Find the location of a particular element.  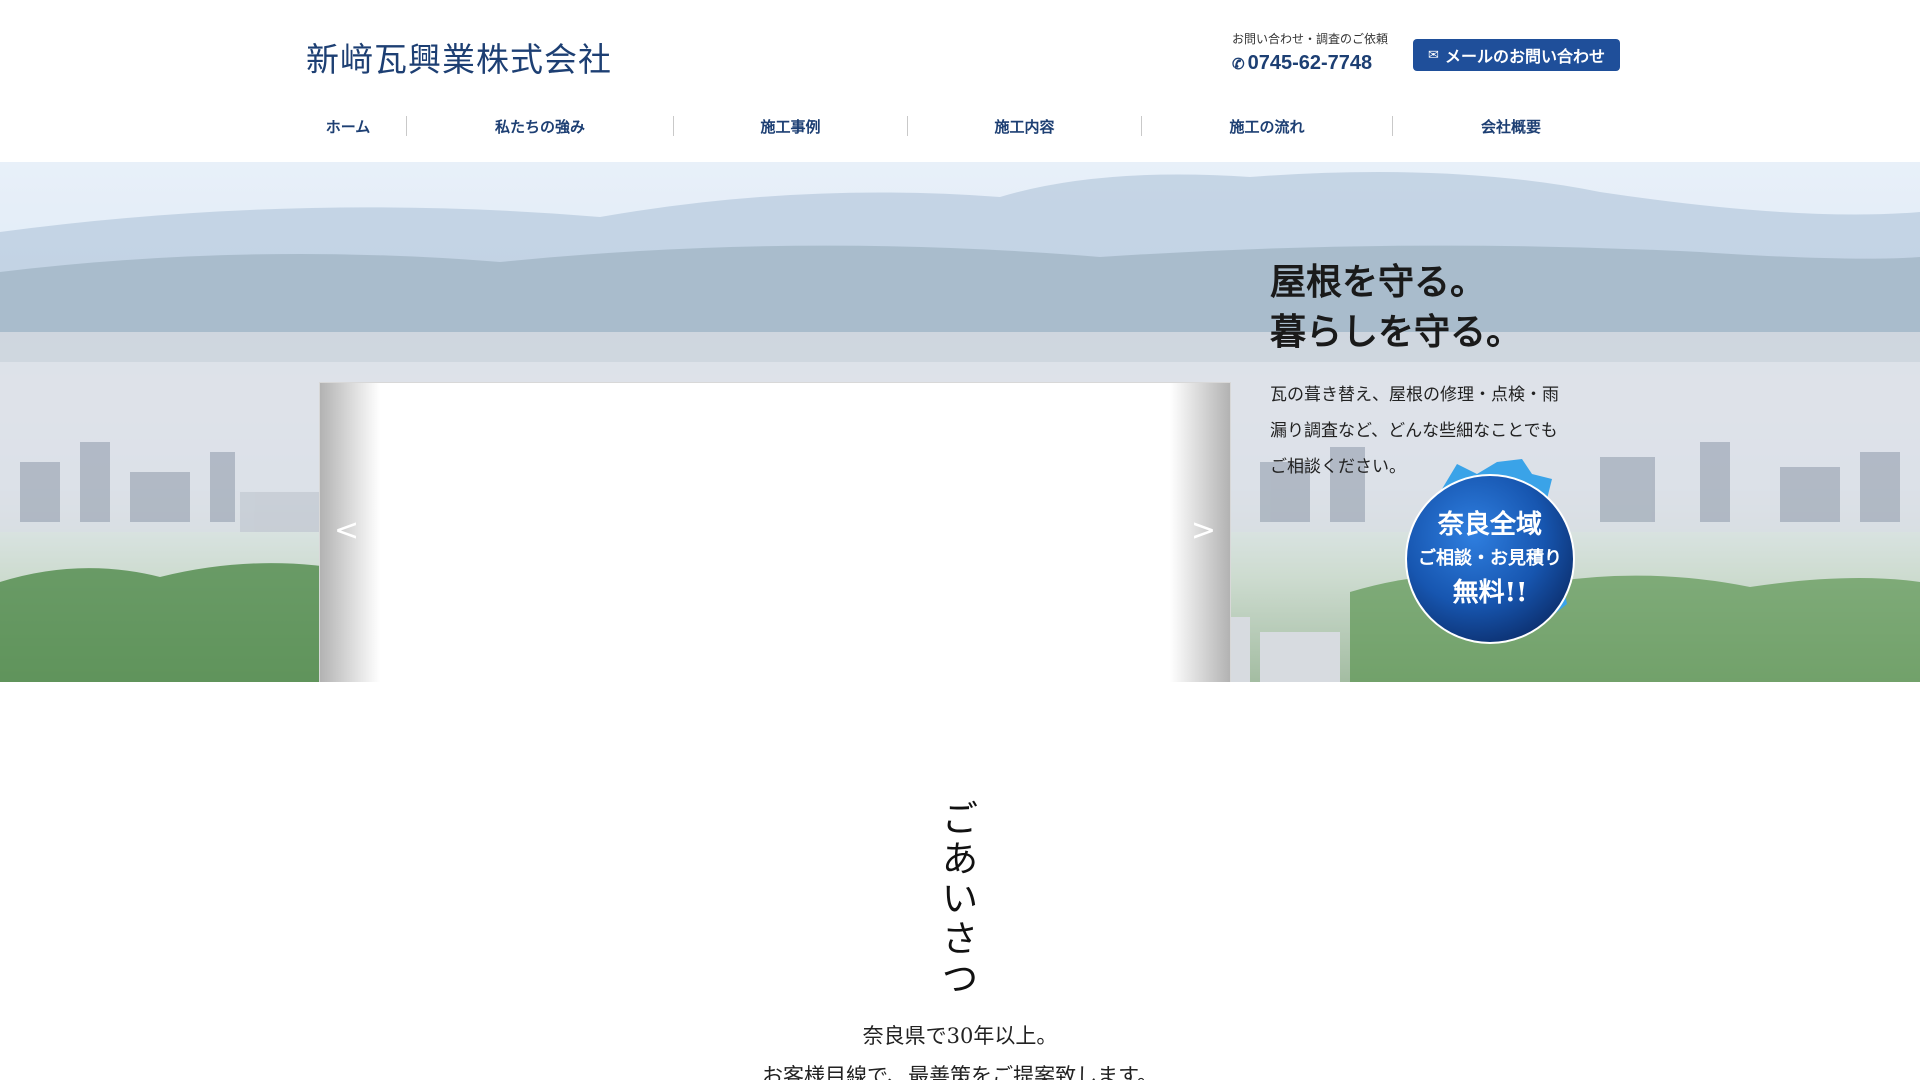

greeting-title-char: い is located at coordinates (959, 899).